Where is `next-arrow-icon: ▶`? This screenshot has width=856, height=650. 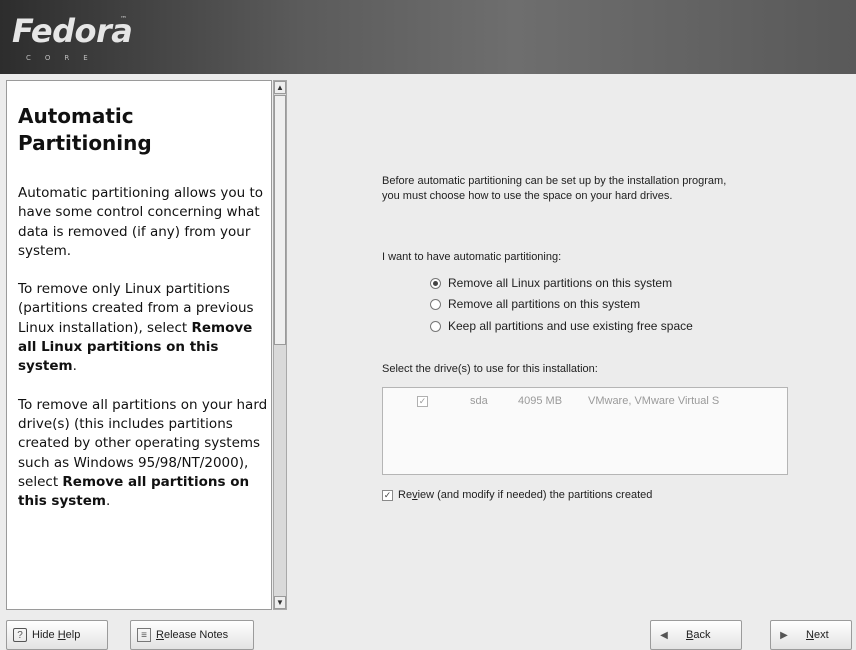 next-arrow-icon: ▶ is located at coordinates (784, 635).